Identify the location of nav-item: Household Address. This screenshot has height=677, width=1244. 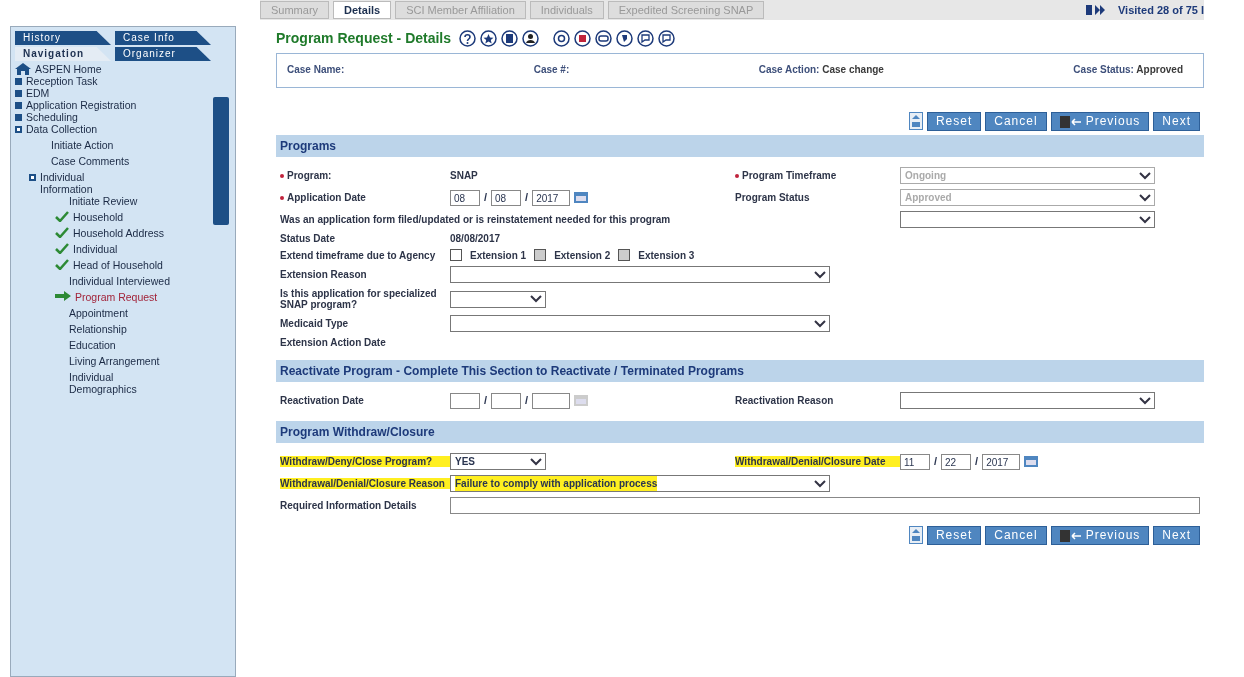
(108, 233).